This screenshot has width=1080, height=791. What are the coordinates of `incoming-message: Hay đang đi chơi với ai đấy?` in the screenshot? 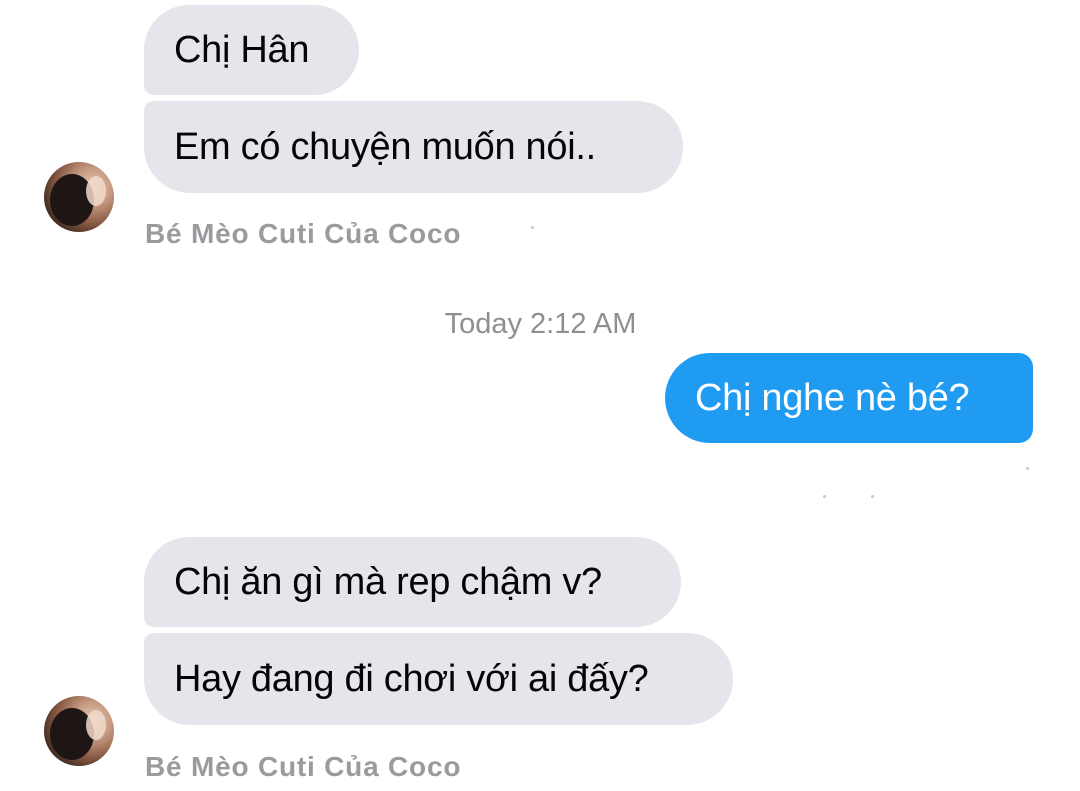 It's located at (438, 679).